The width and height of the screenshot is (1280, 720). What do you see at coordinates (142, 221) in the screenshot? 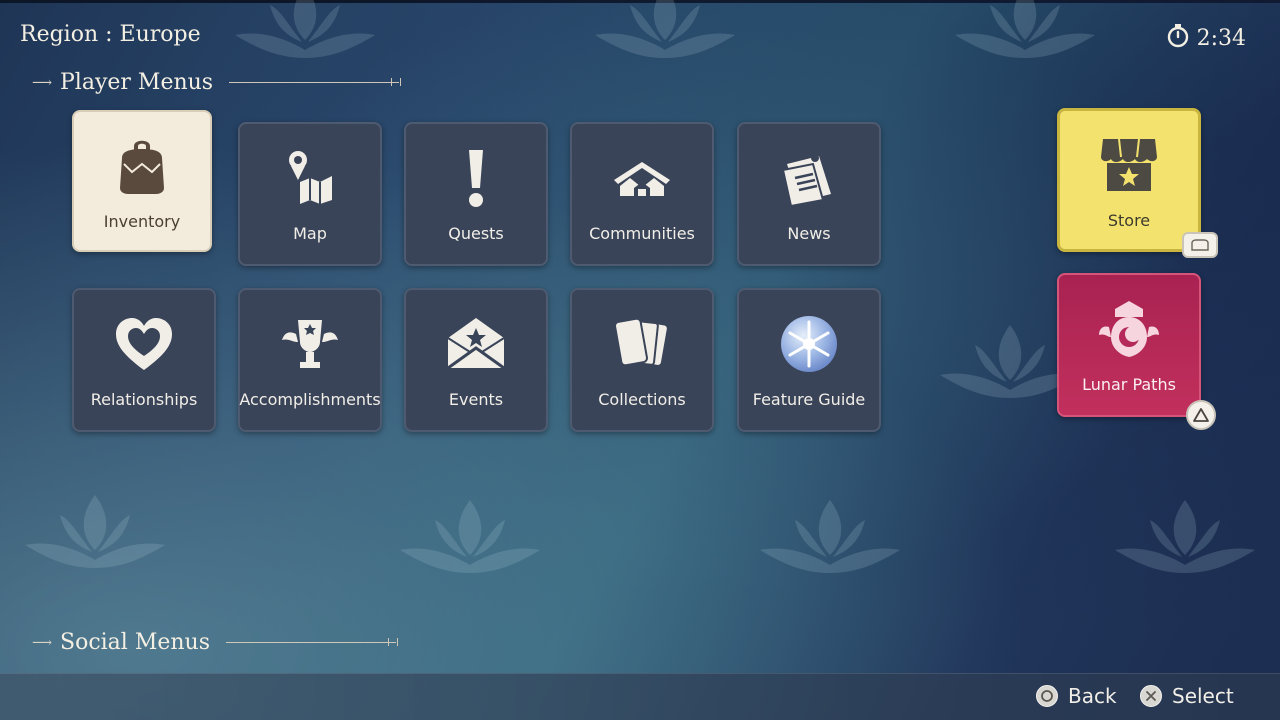
I see `tile-label: Inventory` at bounding box center [142, 221].